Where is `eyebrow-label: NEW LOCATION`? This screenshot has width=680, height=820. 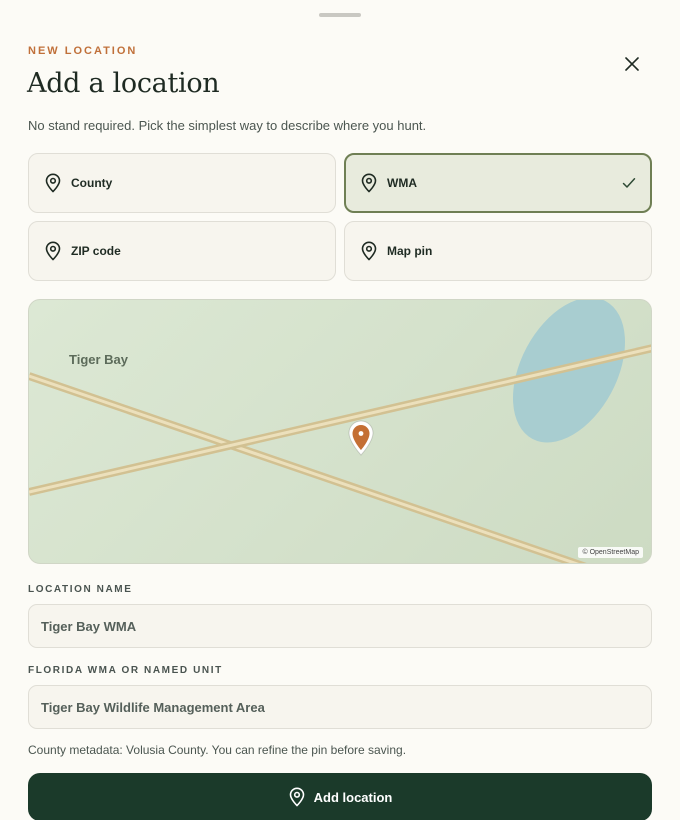
eyebrow-label: NEW LOCATION is located at coordinates (83, 51).